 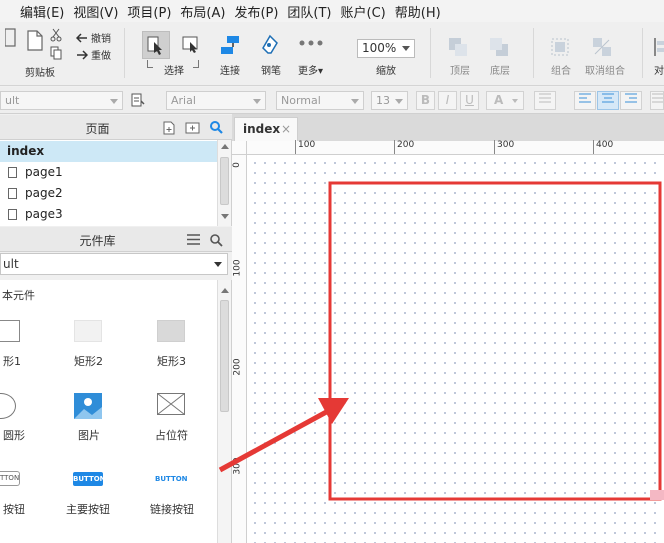 What do you see at coordinates (56, 35) in the screenshot?
I see `cut-button` at bounding box center [56, 35].